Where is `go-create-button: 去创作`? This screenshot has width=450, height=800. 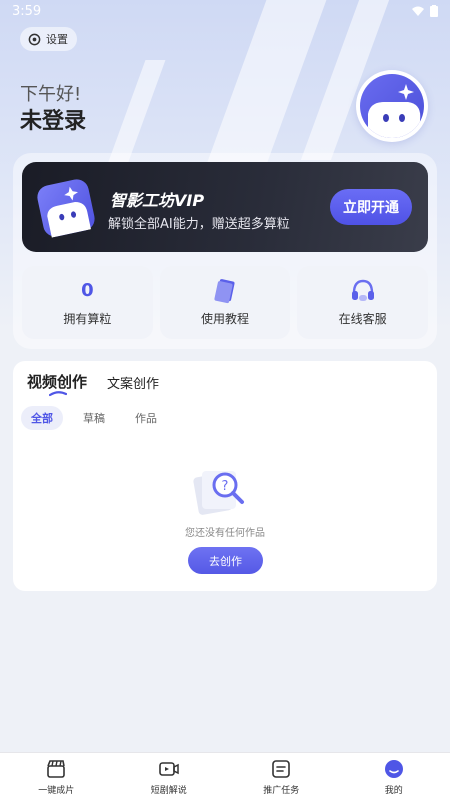
go-create-button: 去创作 is located at coordinates (225, 560).